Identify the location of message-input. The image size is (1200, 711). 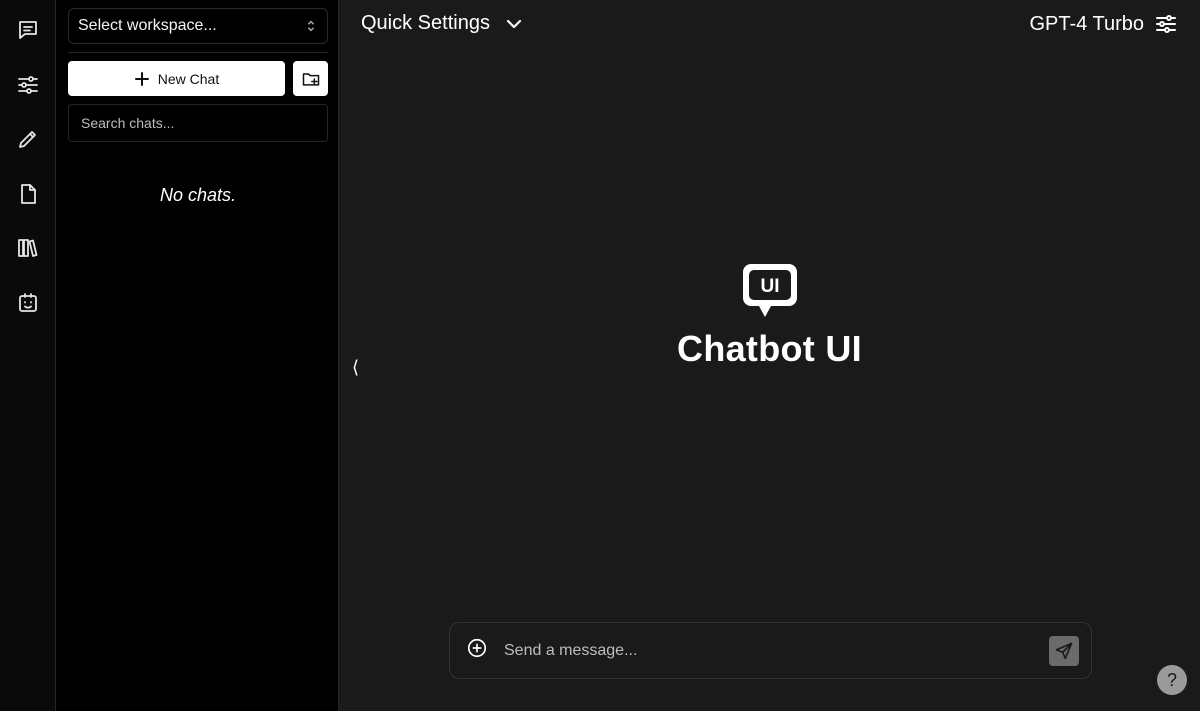
(776, 650).